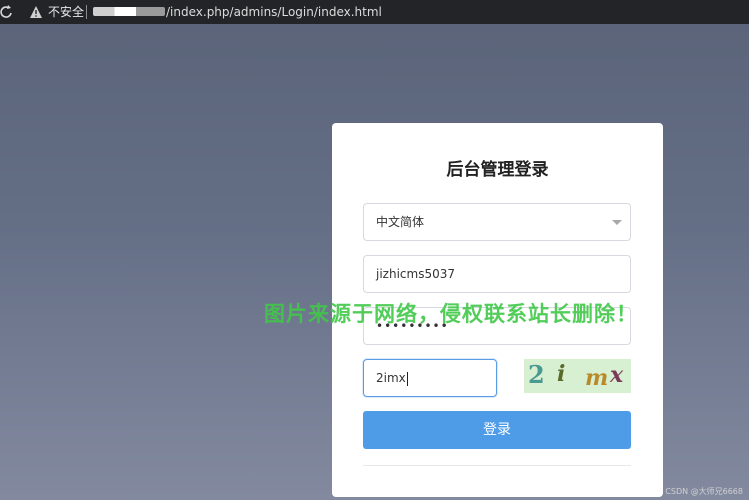  I want to click on reload-icon, so click(7, 12).